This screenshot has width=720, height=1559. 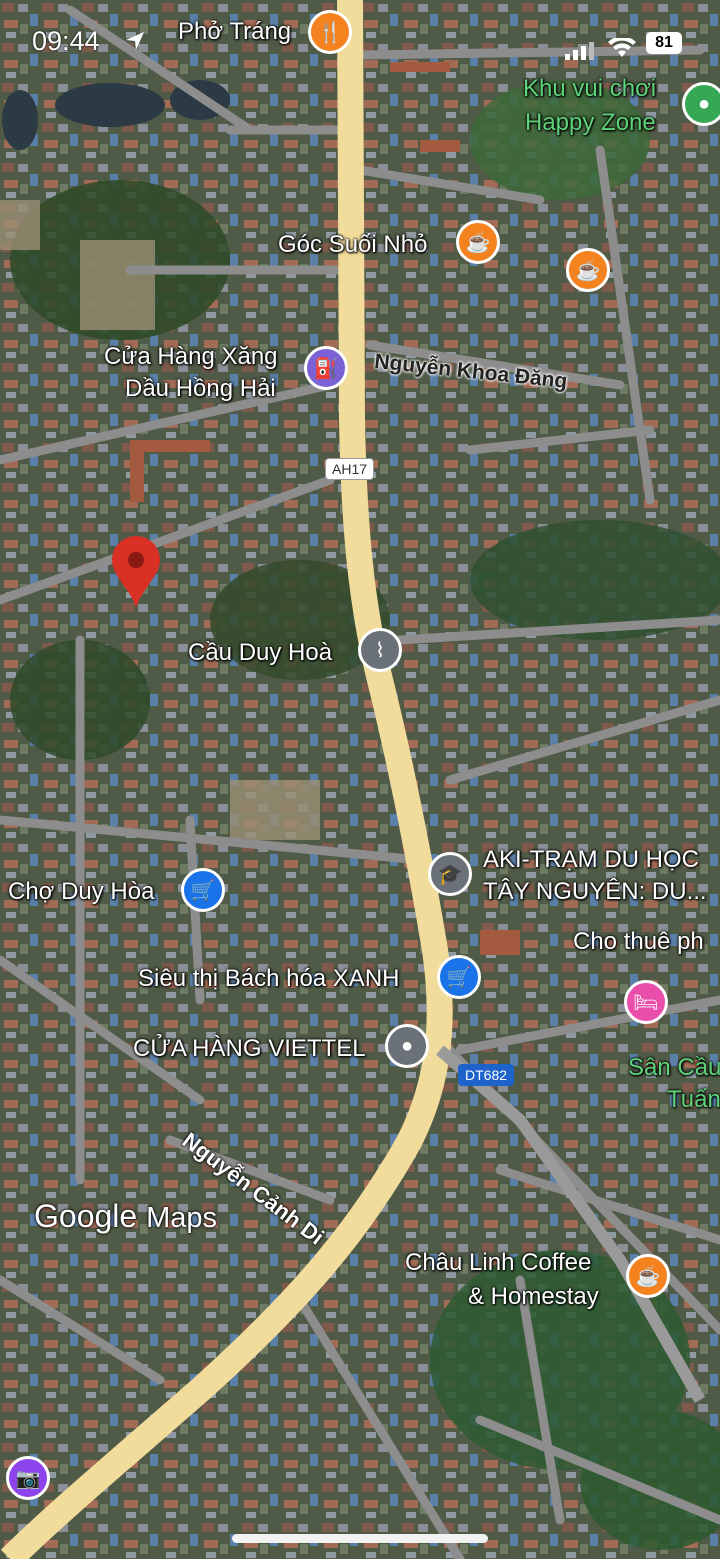 What do you see at coordinates (28, 1478) in the screenshot?
I see `add-photo-icon: 📷` at bounding box center [28, 1478].